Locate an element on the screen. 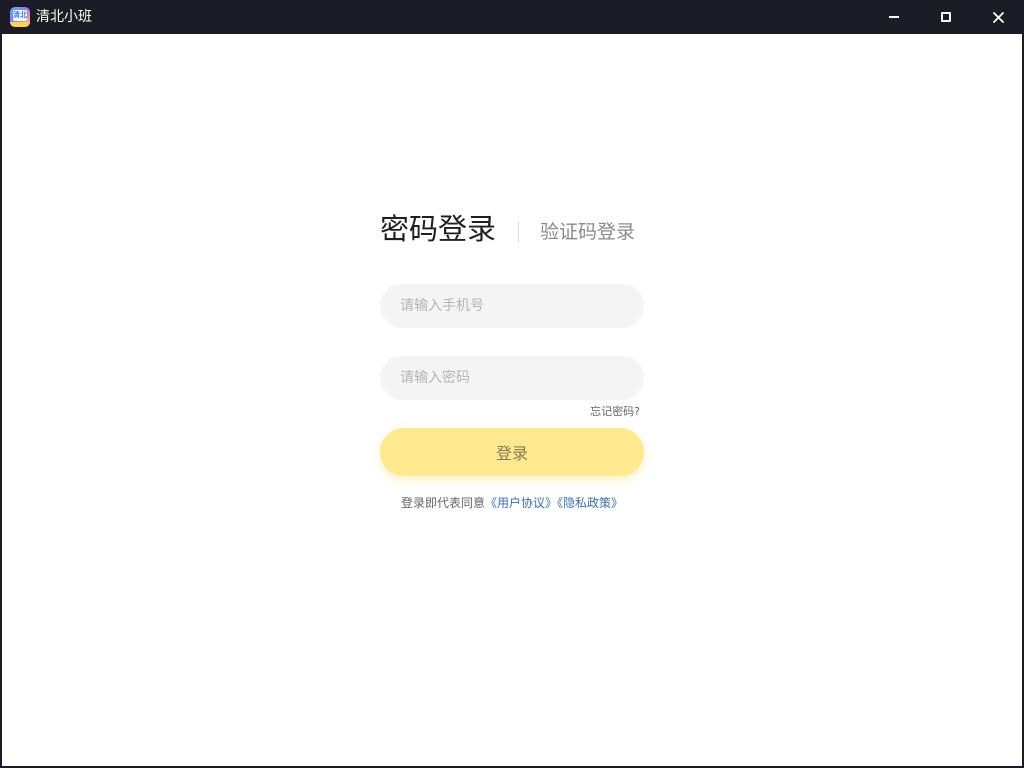 The image size is (1024, 768). title-bar: 清北 清北小班 is located at coordinates (512, 17).